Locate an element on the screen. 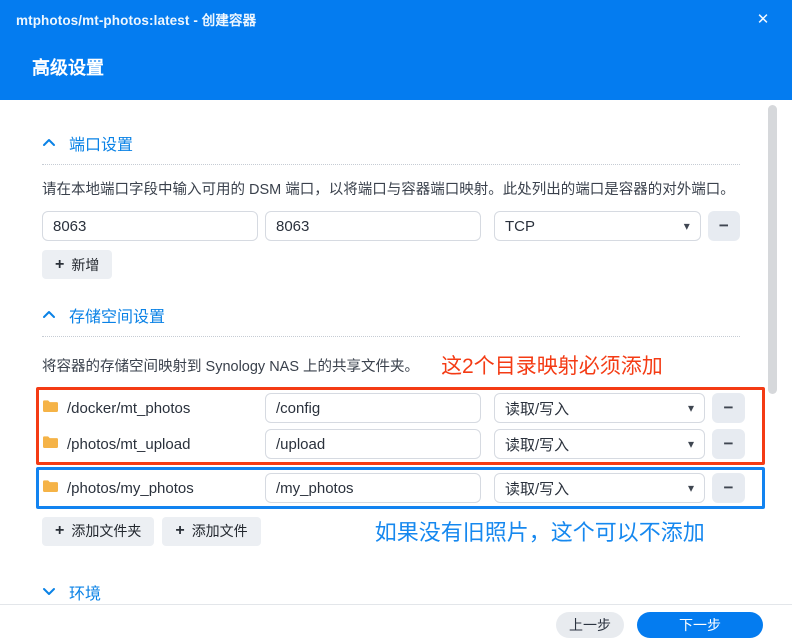  scrollbar-thumb is located at coordinates (772, 249).